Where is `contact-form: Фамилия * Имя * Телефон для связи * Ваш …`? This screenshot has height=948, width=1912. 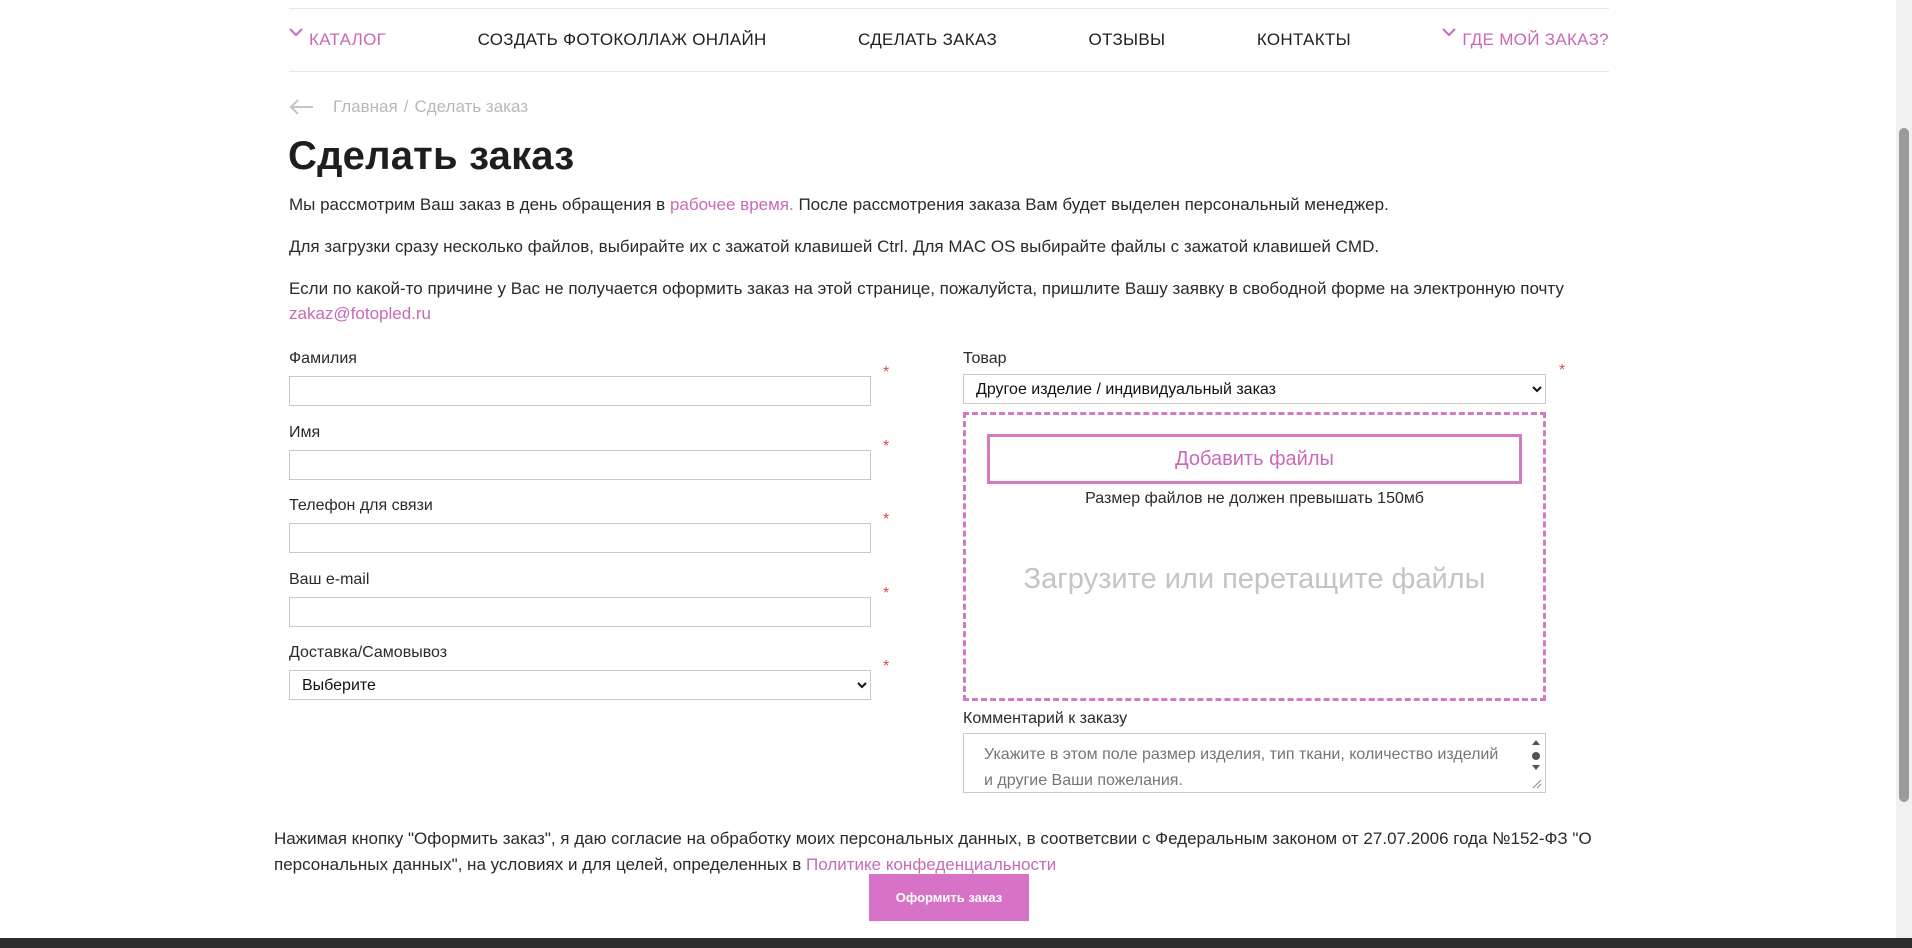 contact-form: Фамилия * Имя * Телефон для связи * Ваш … is located at coordinates (594, 534).